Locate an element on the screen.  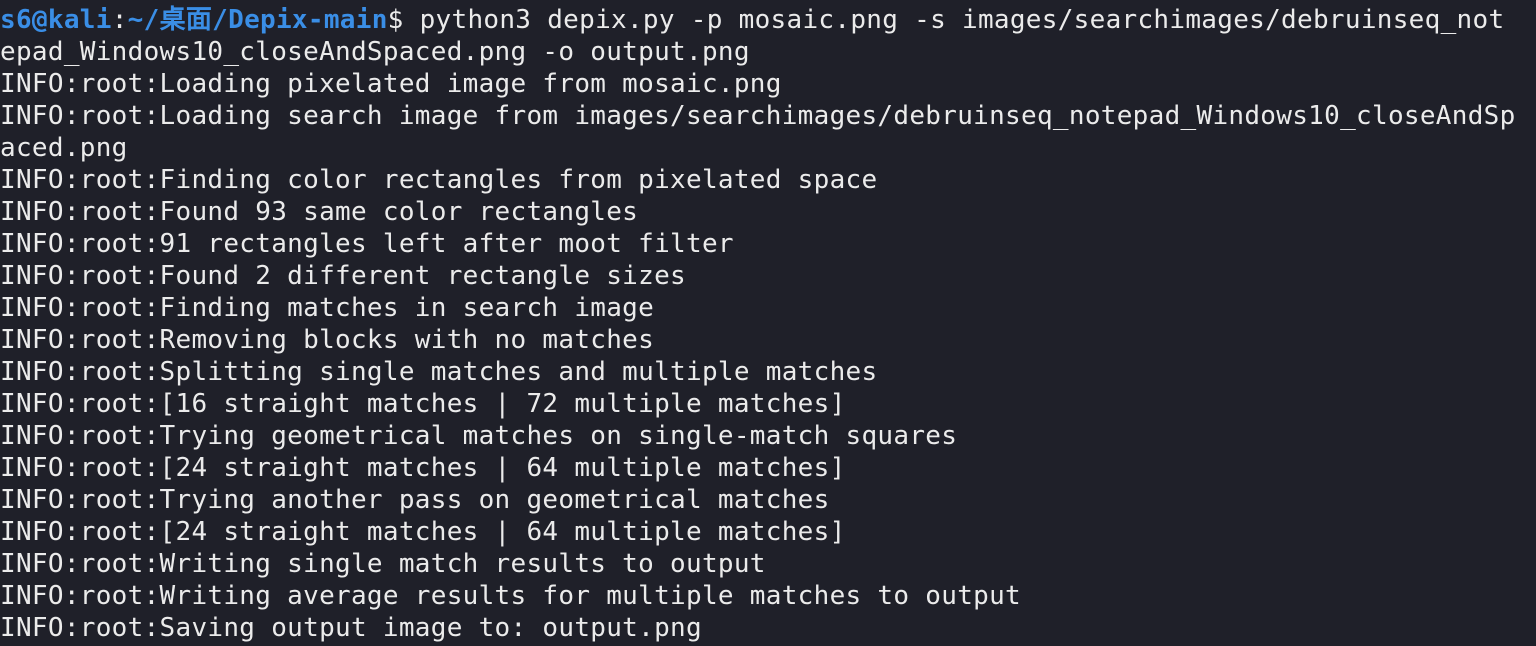
log-line: aced.png is located at coordinates (64, 148).